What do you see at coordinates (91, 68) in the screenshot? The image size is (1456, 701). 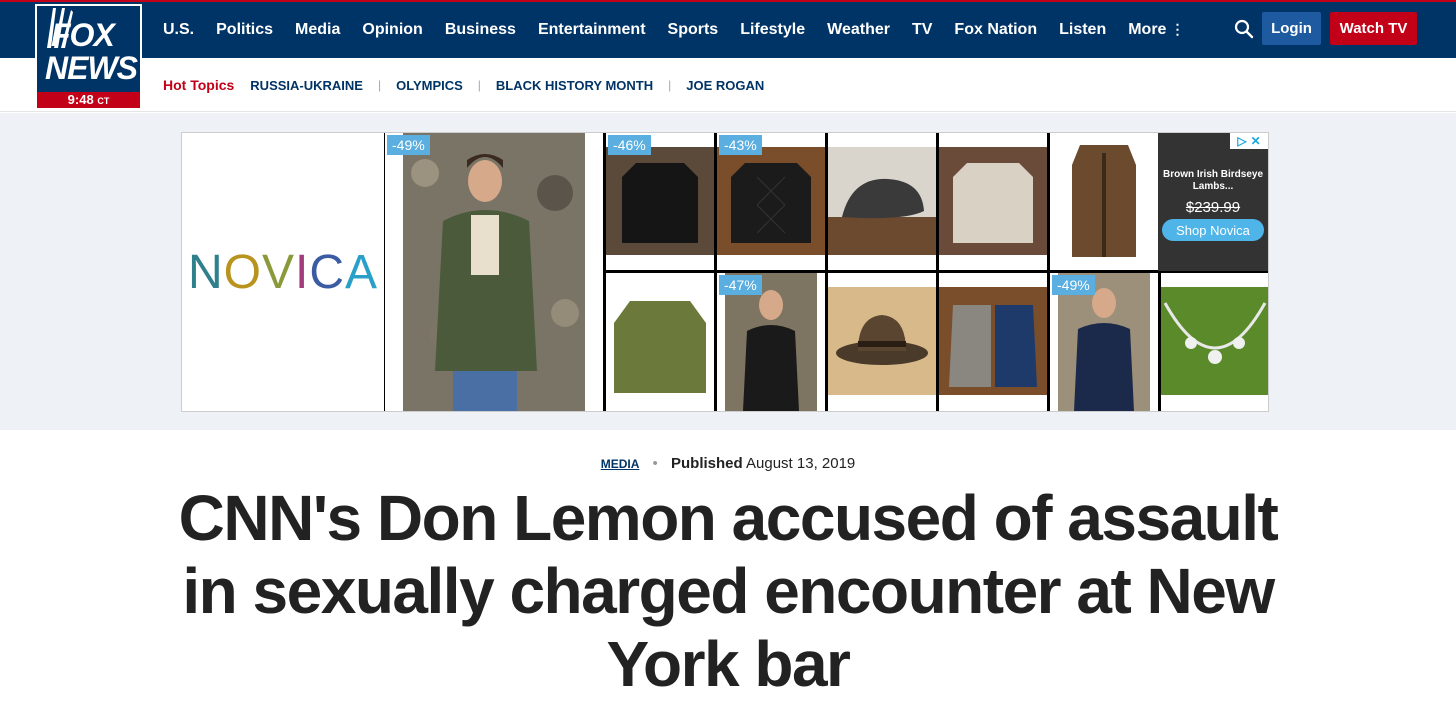 I see `logo-news-text: NEWS` at bounding box center [91, 68].